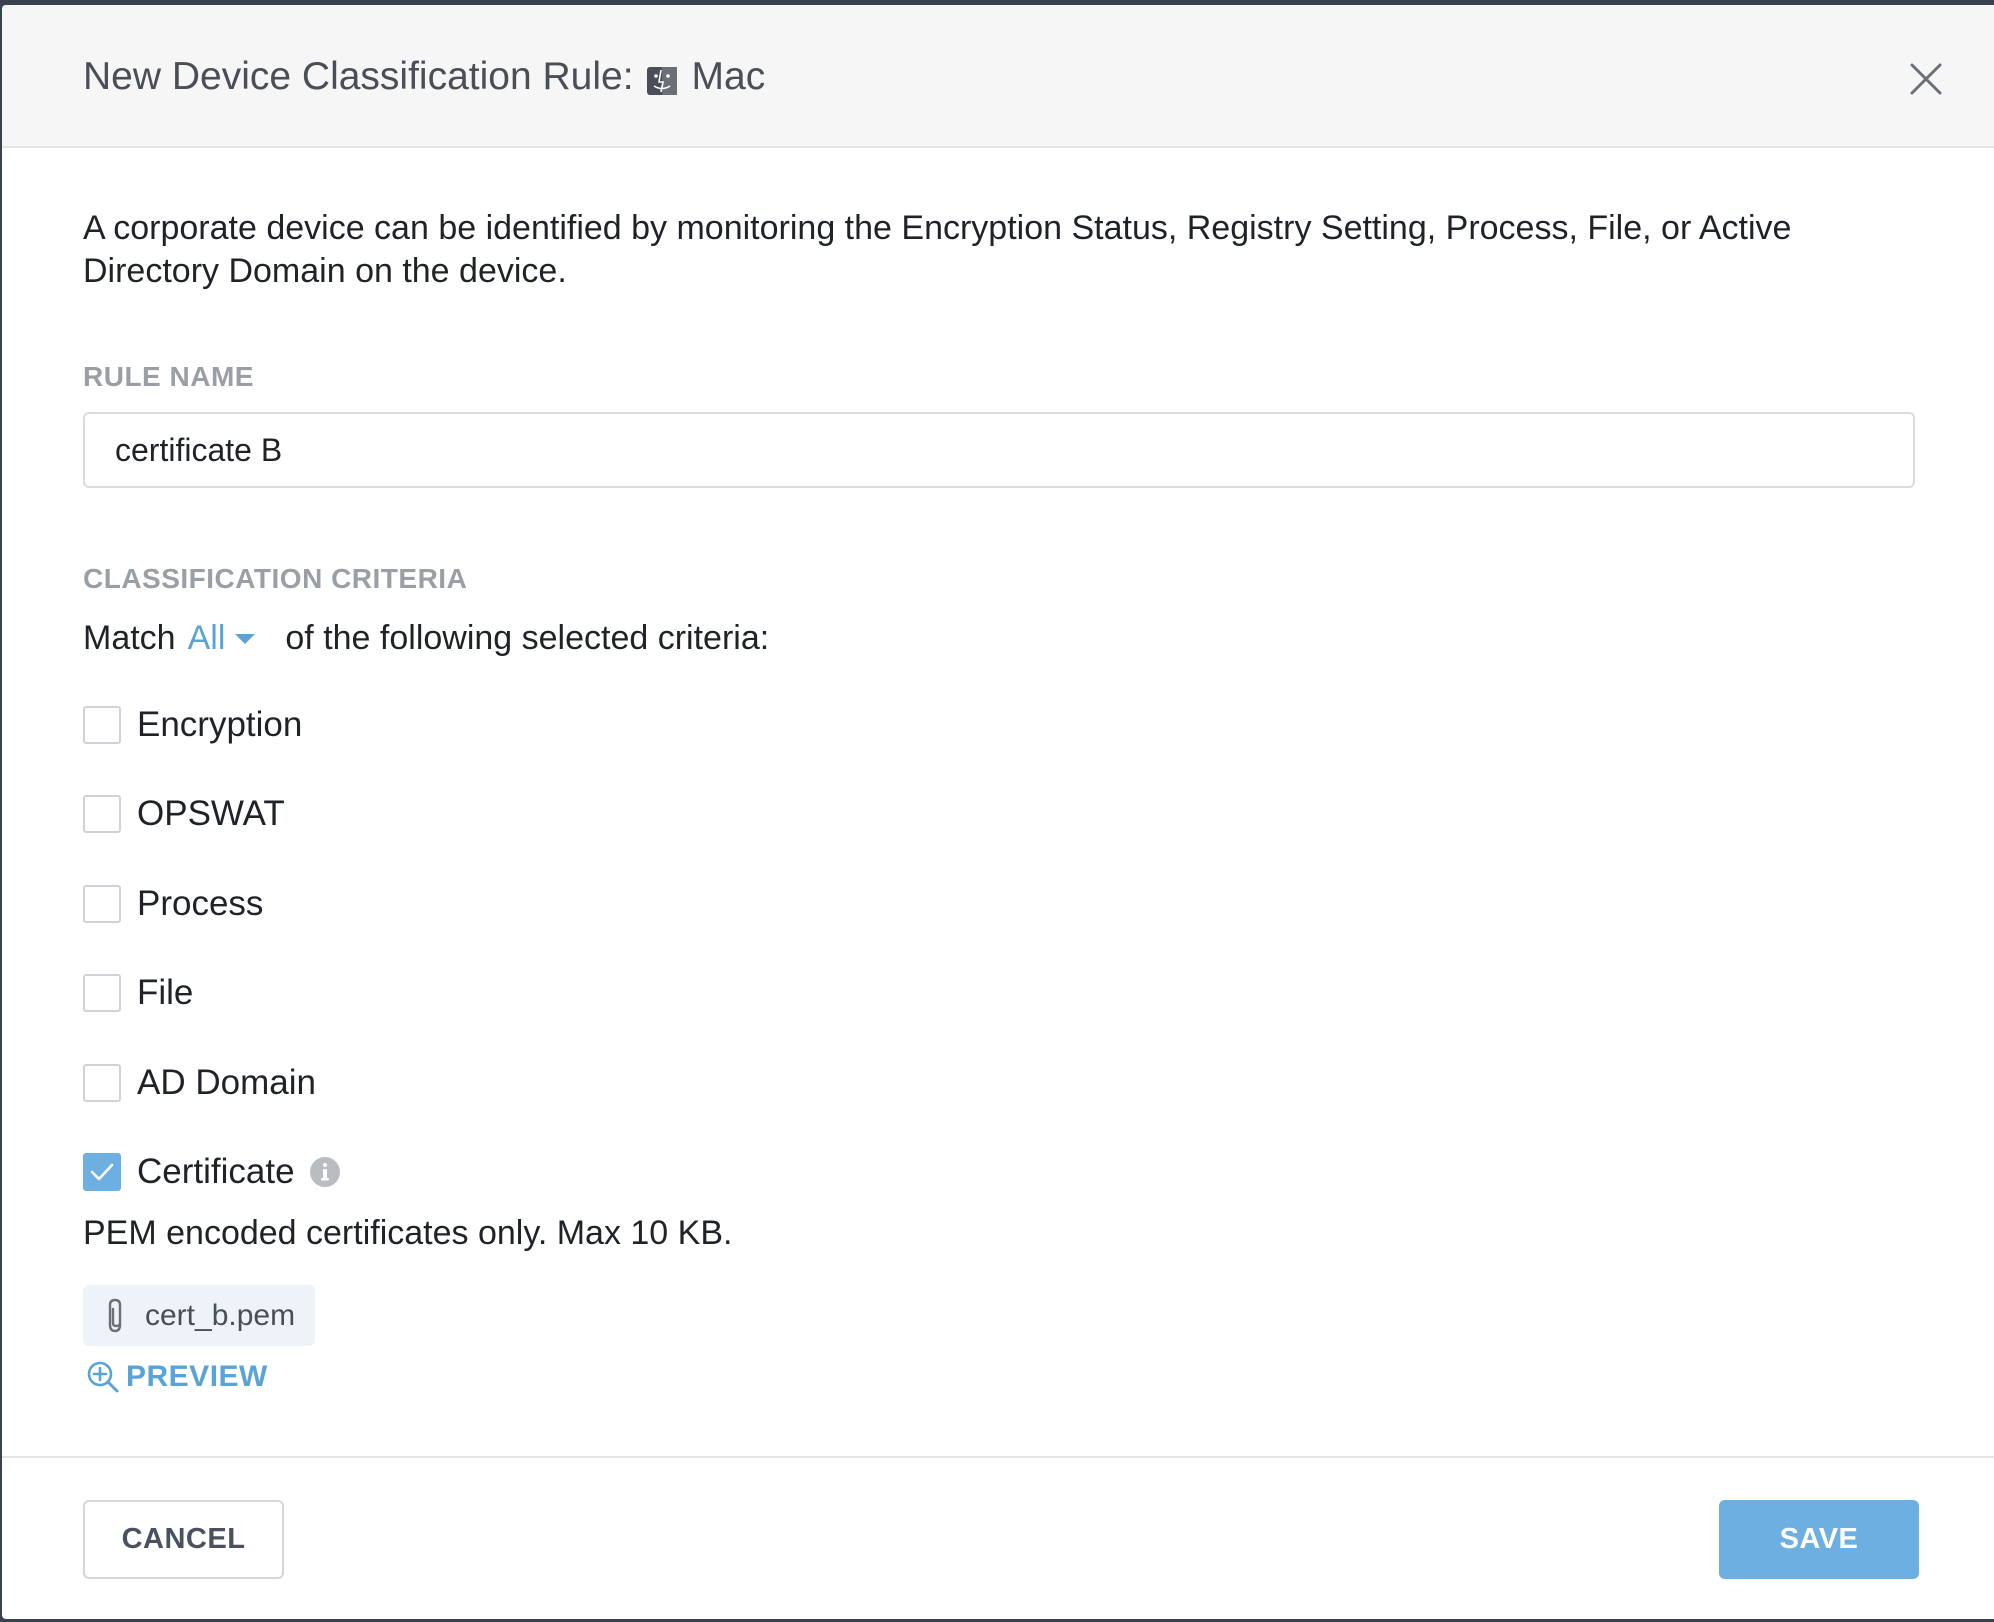 The height and width of the screenshot is (1622, 1994). I want to click on caret-down-icon, so click(245, 638).